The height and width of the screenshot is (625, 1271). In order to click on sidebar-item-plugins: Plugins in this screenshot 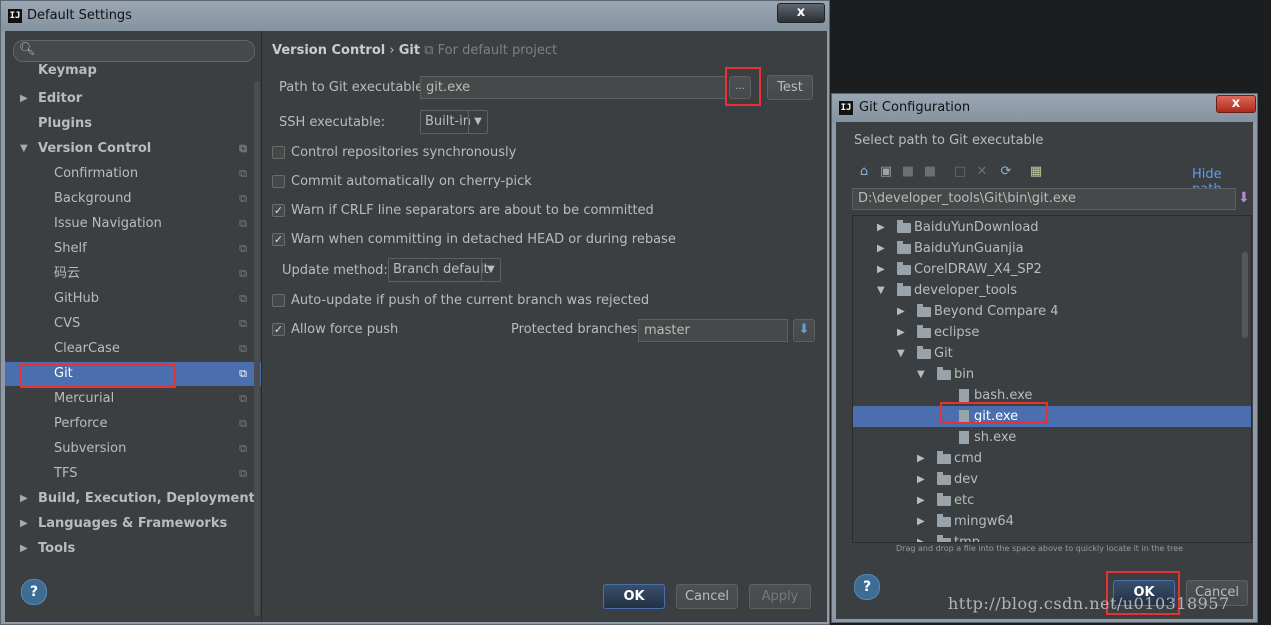, I will do `click(133, 124)`.